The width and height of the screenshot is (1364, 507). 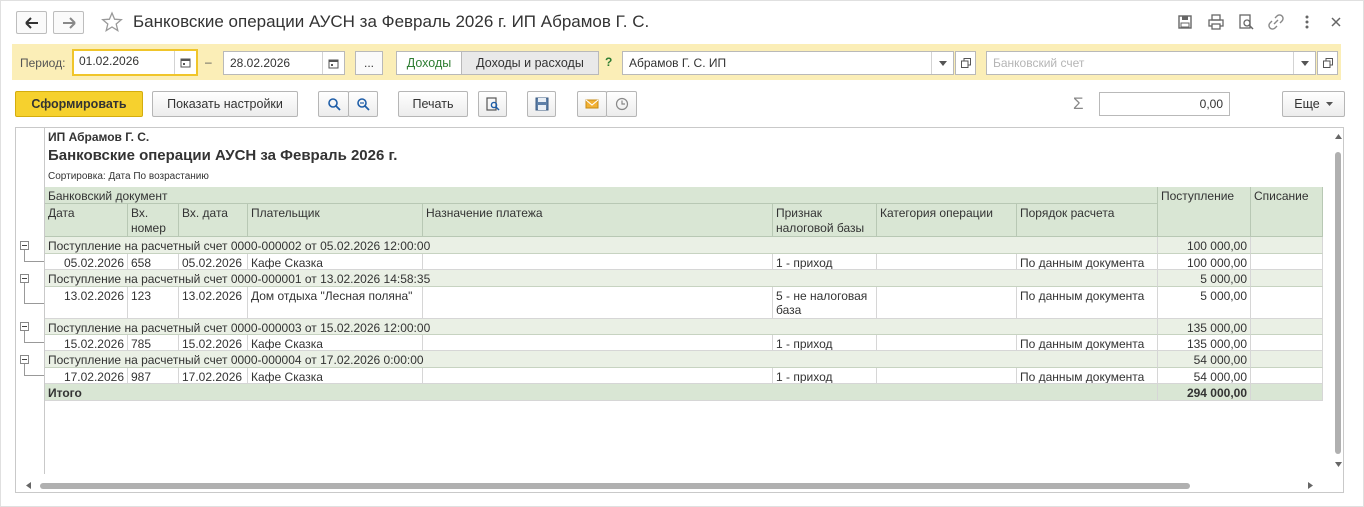 I want to click on bank-account-dropdown-button, so click(x=1304, y=63).